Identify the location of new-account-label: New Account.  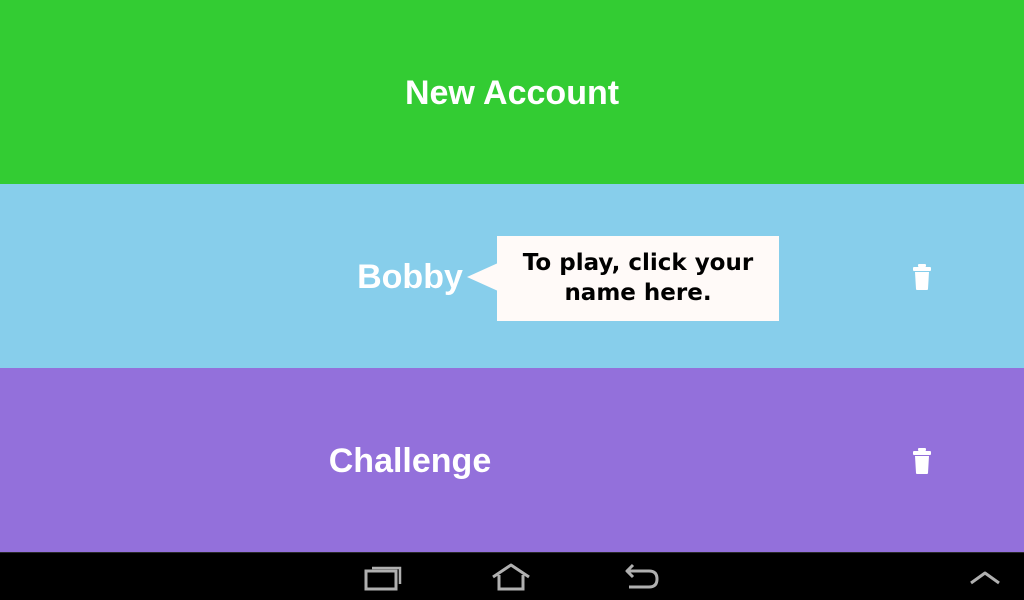
(512, 93).